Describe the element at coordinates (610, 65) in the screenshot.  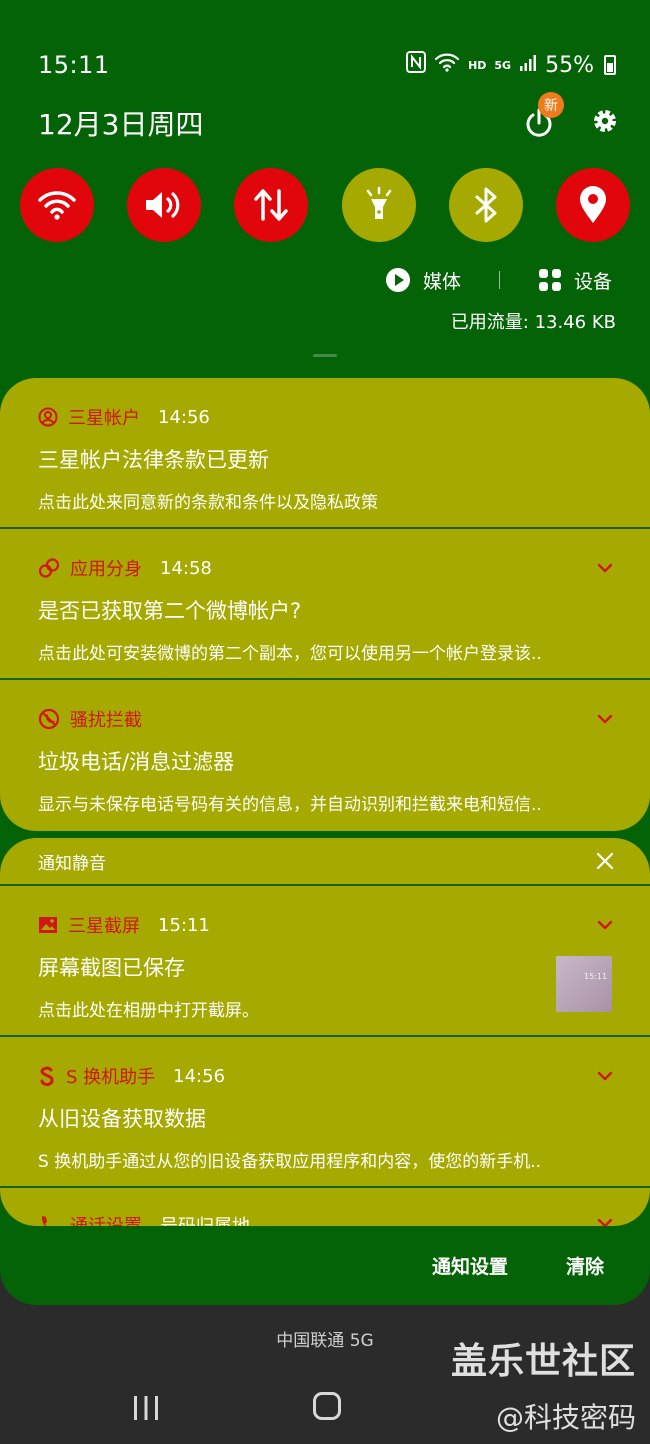
I see `battery-icon` at that location.